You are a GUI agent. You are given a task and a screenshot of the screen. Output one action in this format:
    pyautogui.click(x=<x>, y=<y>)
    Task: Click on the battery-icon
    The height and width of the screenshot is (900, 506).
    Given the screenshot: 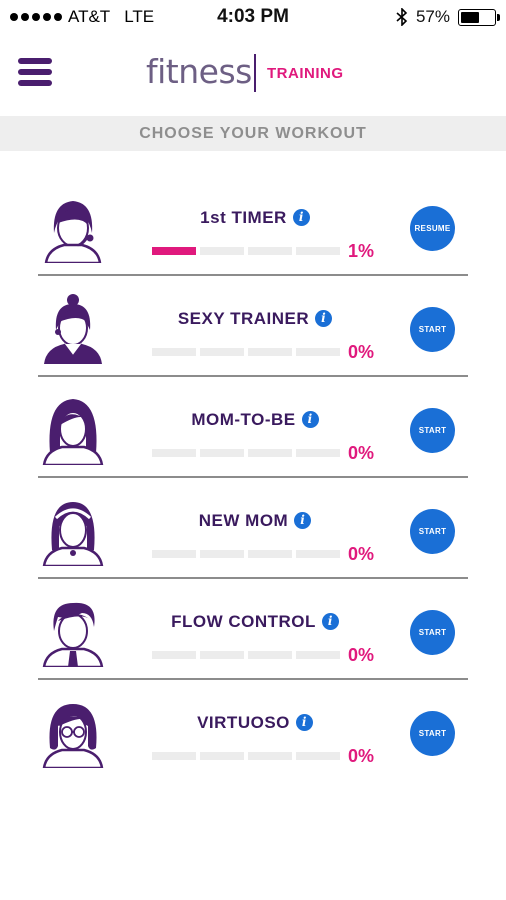 What is the action you would take?
    pyautogui.click(x=479, y=17)
    